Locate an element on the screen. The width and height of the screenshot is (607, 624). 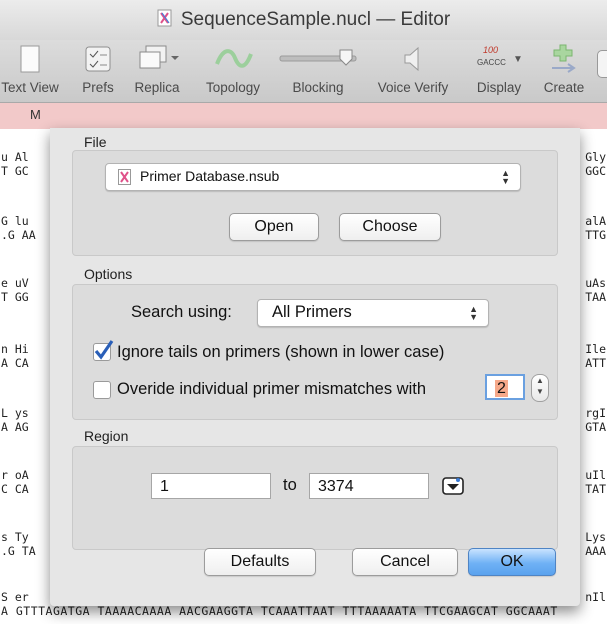
sequence-nt-right: TAA is located at coordinates (595, 297).